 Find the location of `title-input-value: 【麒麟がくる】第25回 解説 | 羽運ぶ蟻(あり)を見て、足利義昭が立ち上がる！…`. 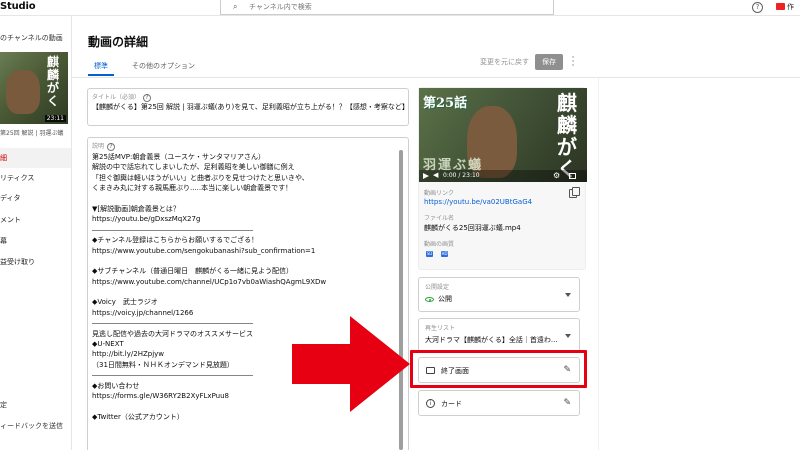

title-input-value: 【麒麟がくる】第25回 解説 | 羽運ぶ蟻(あり)を見て、足利義昭が立ち上がる！… is located at coordinates (250, 107).